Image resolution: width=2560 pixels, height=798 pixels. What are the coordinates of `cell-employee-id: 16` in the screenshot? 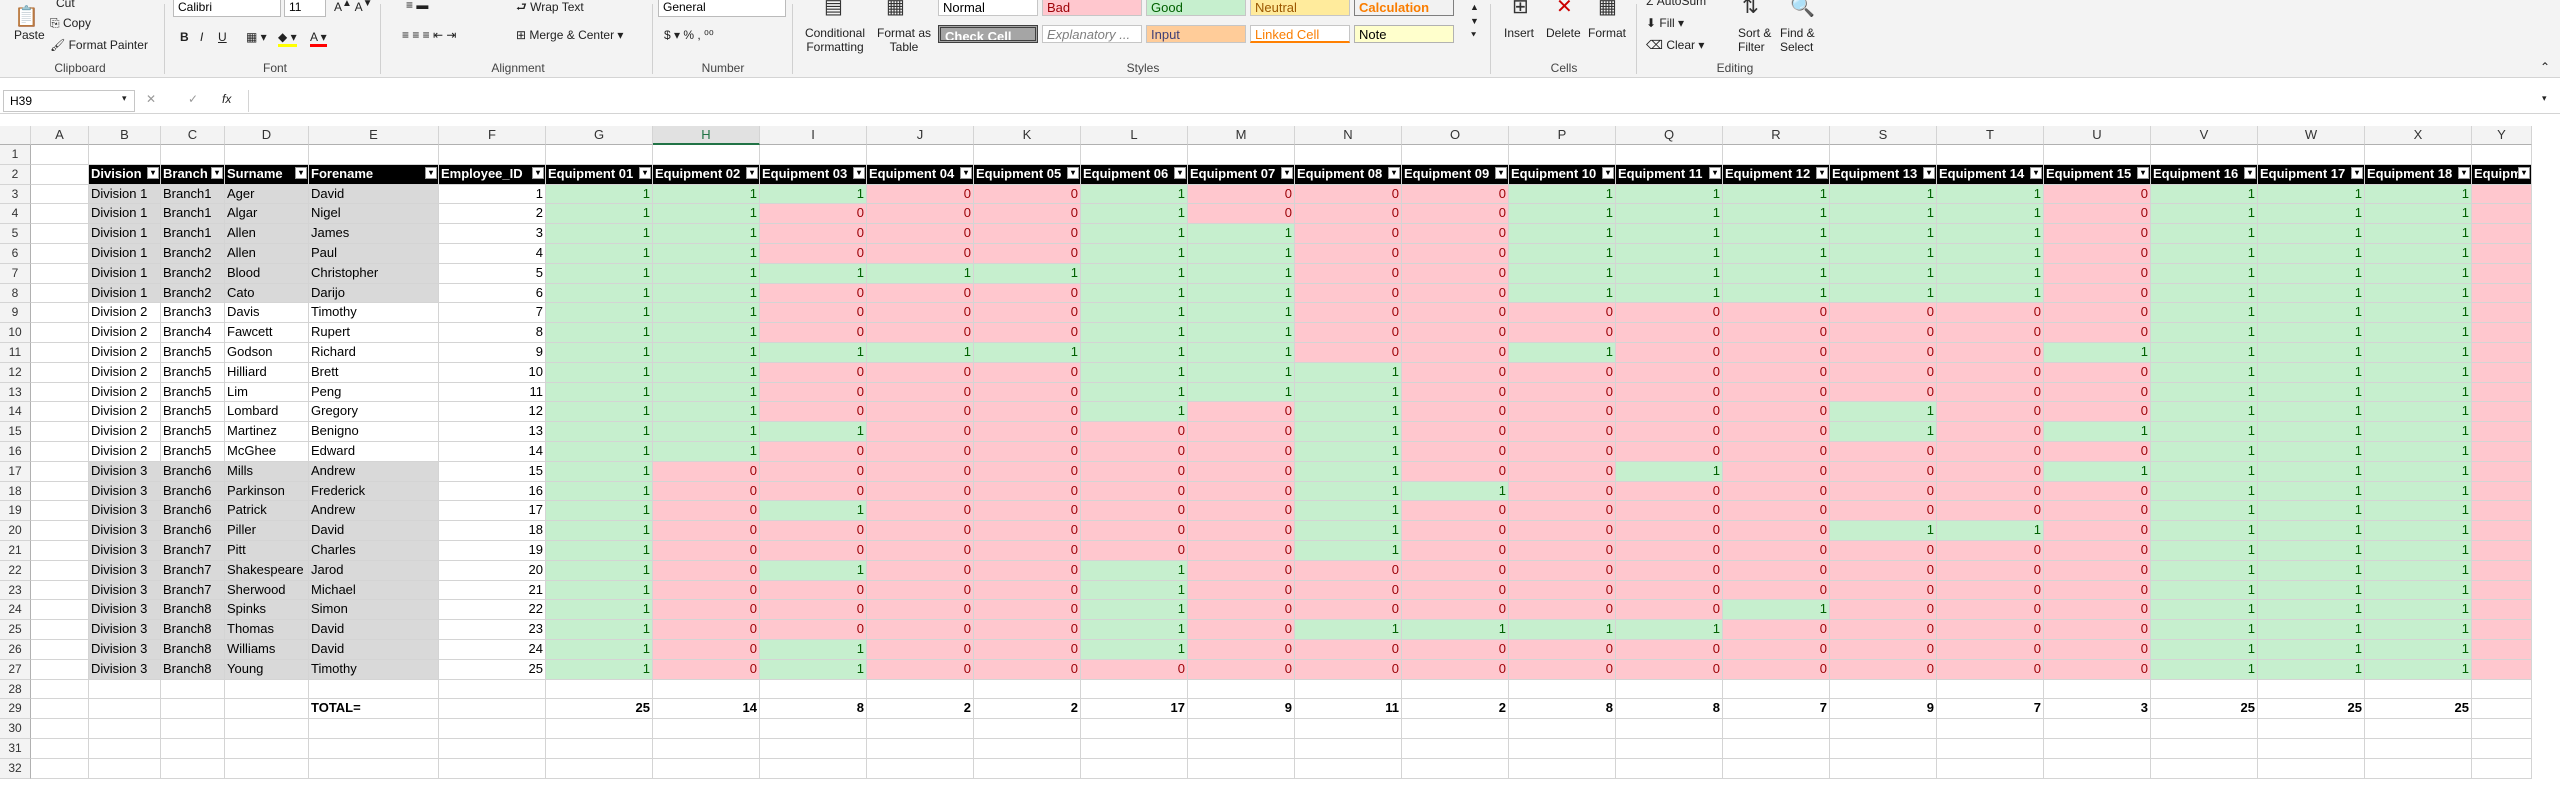 It's located at (492, 491).